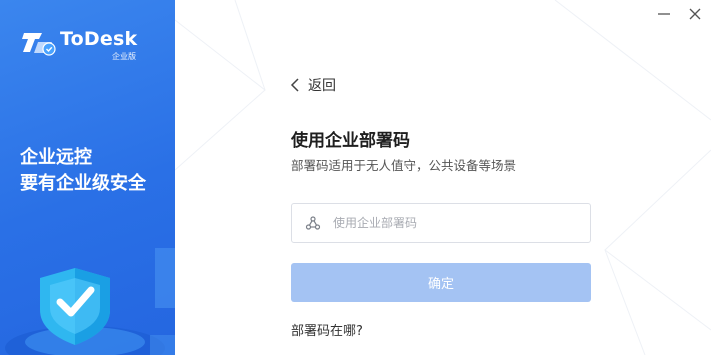 The height and width of the screenshot is (355, 711). I want to click on confirm-label: 确定, so click(440, 284).